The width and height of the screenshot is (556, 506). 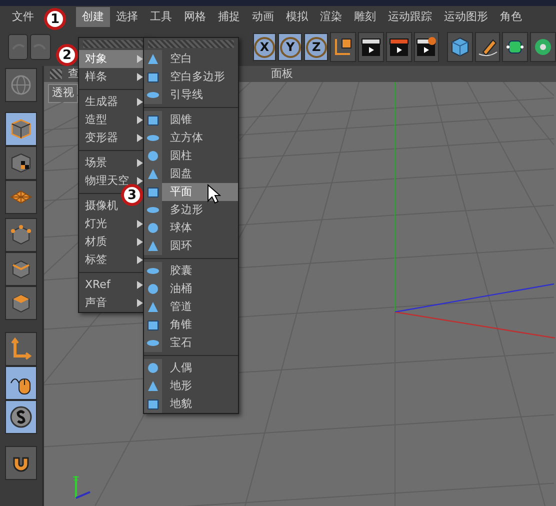 I want to click on menu-item: 雕刻, so click(x=365, y=17).